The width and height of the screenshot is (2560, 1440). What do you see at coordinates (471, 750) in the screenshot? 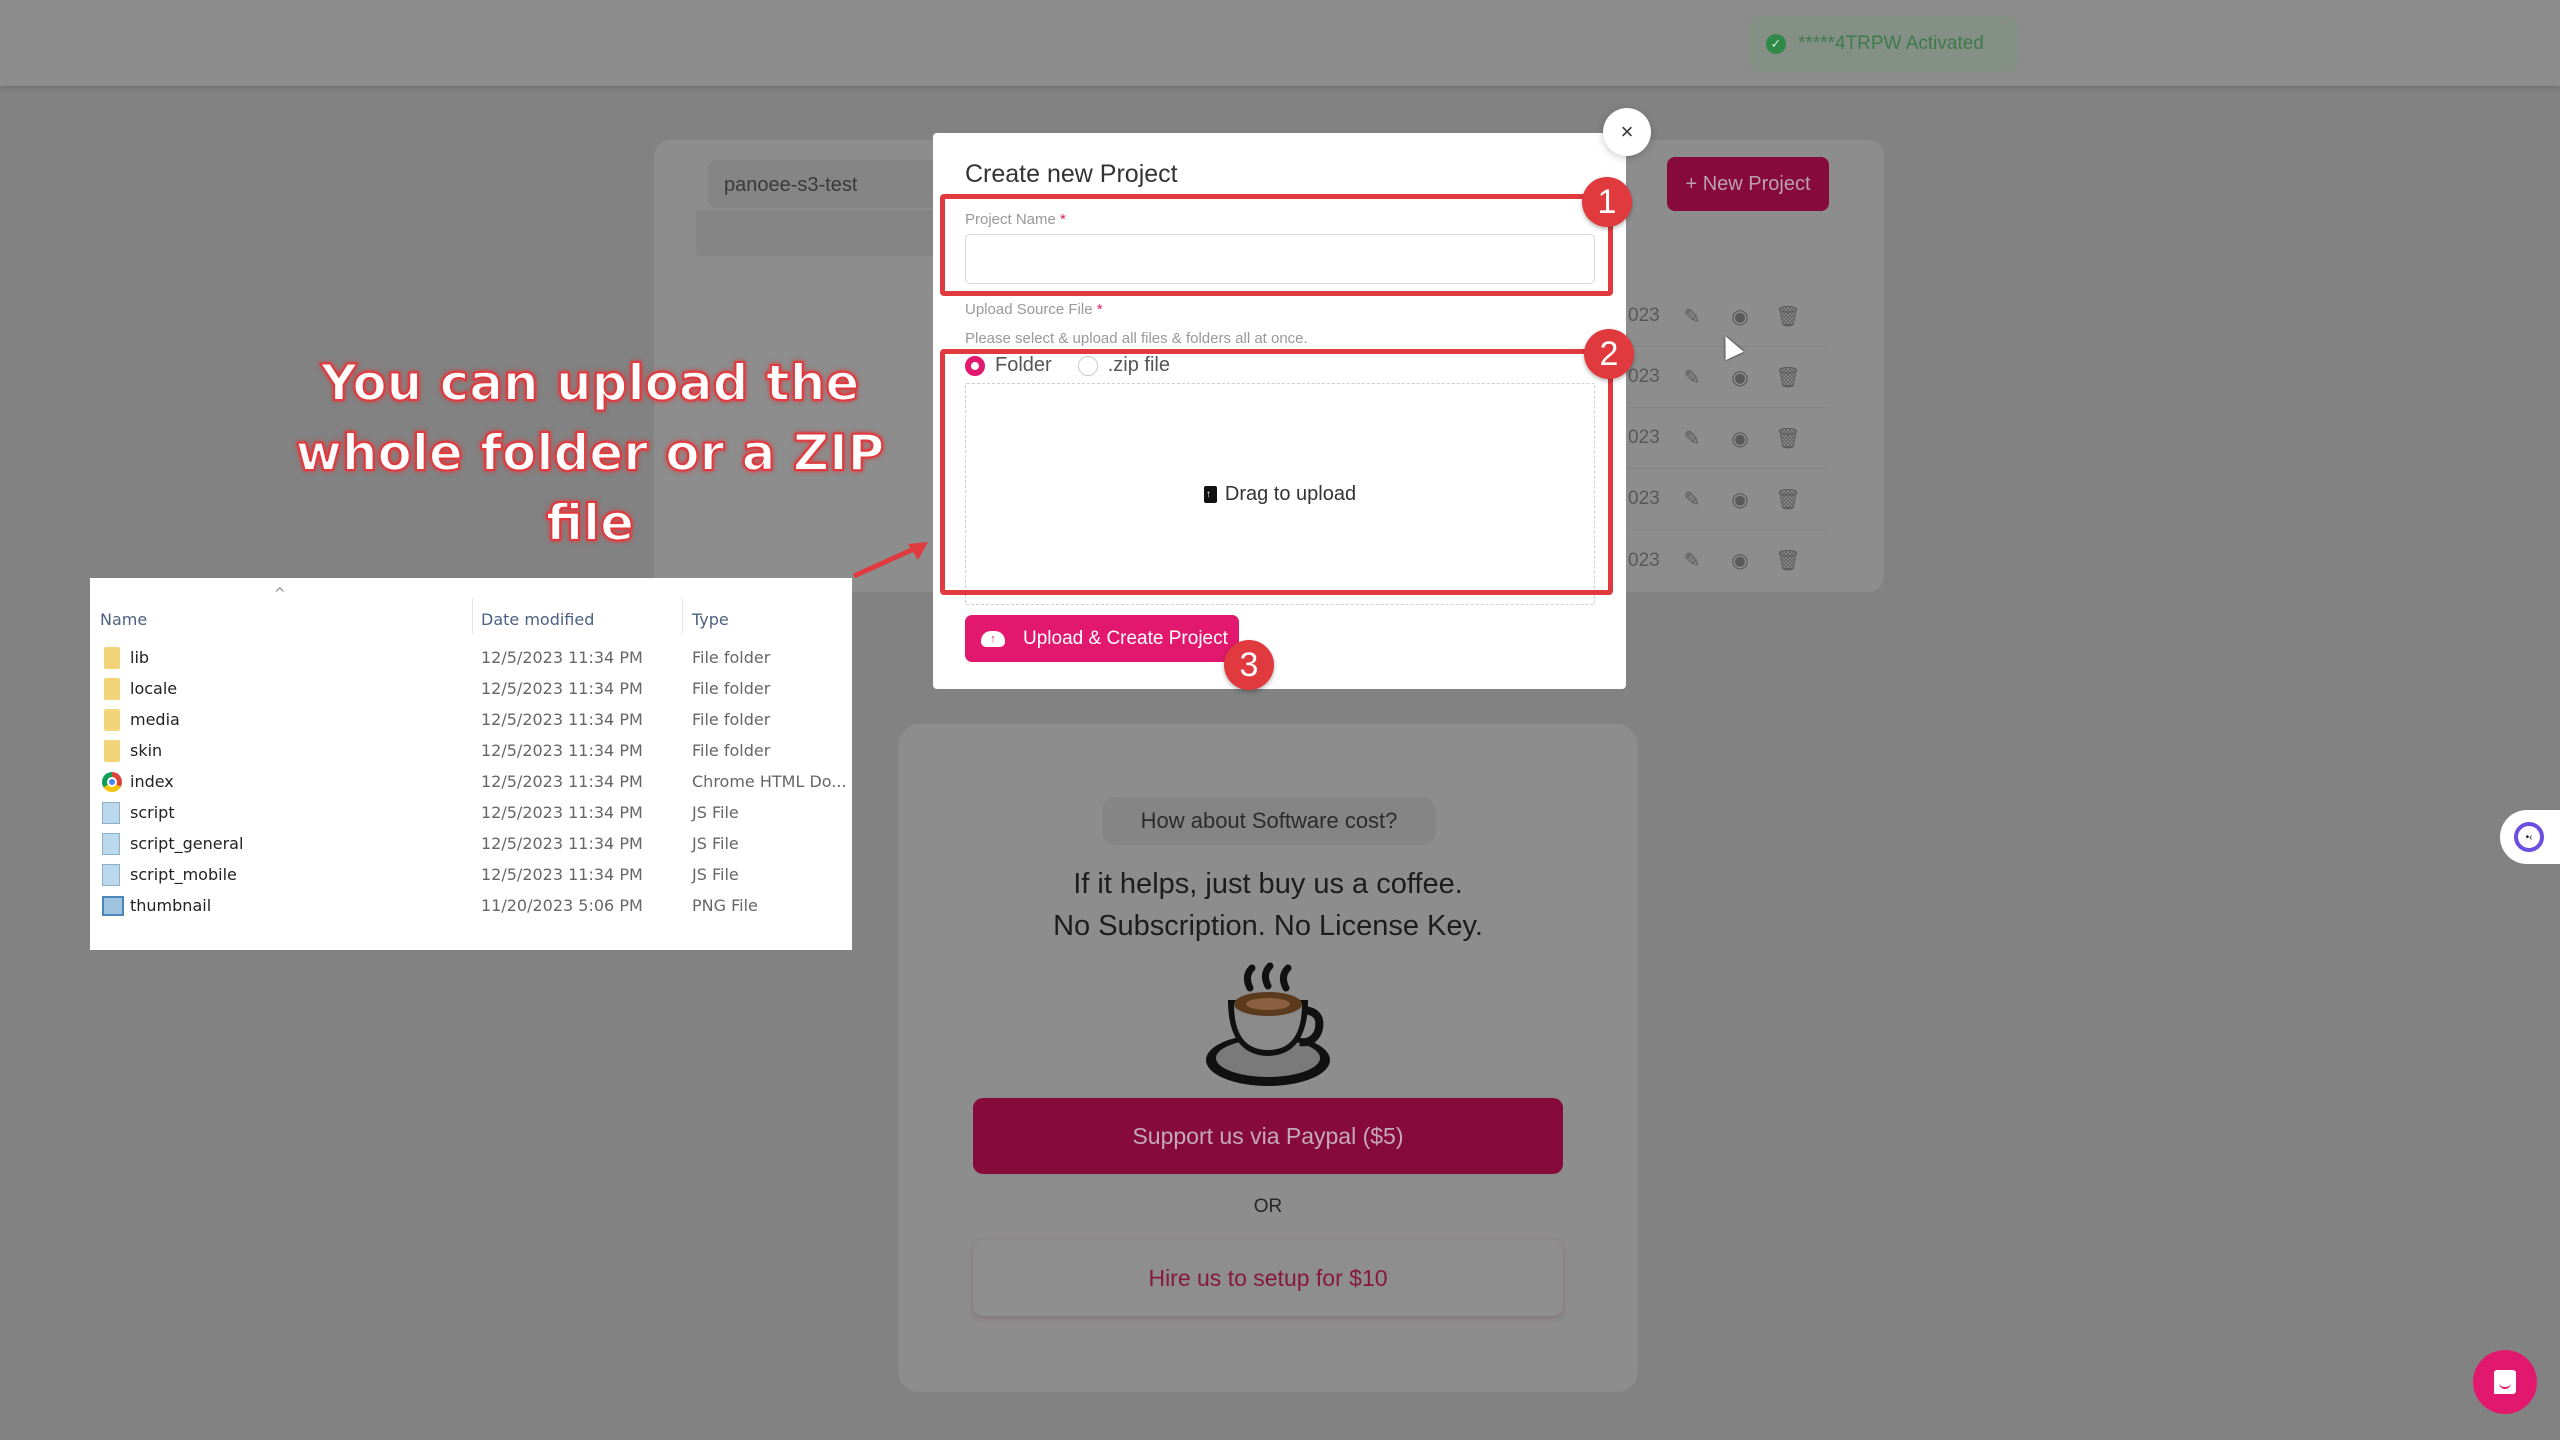
I see `file-row: skin 12/5/2023 11:34 PM File folder` at bounding box center [471, 750].